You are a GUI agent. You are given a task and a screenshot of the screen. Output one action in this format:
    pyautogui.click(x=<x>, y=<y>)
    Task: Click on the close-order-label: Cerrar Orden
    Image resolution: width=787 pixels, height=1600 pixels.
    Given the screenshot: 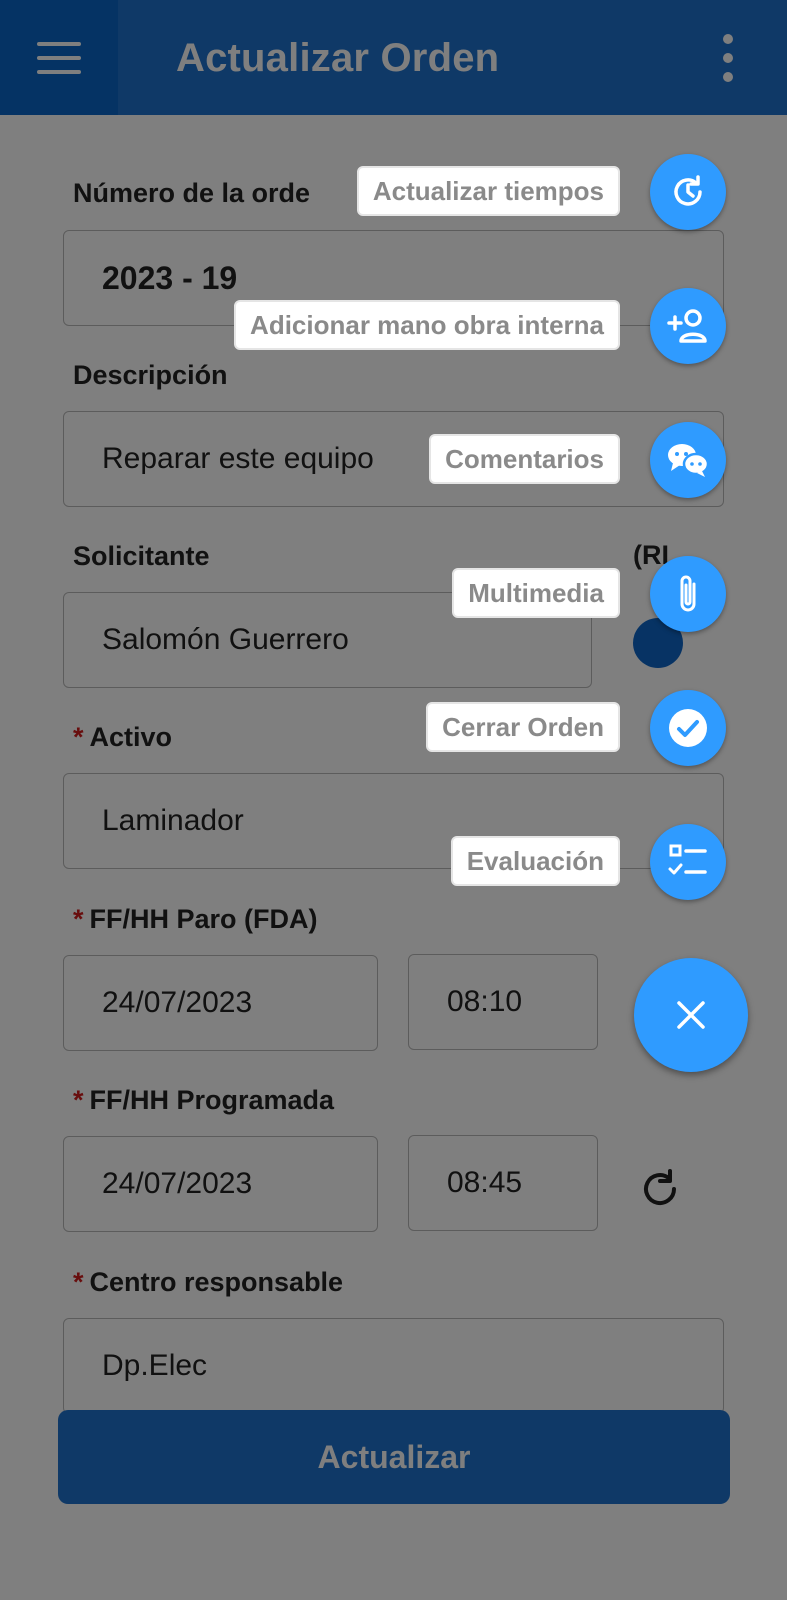 What is the action you would take?
    pyautogui.click(x=523, y=727)
    